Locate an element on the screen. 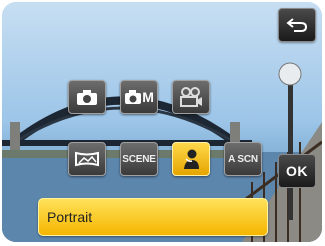 This screenshot has height=246, width=325. mode-movie-button is located at coordinates (191, 97).